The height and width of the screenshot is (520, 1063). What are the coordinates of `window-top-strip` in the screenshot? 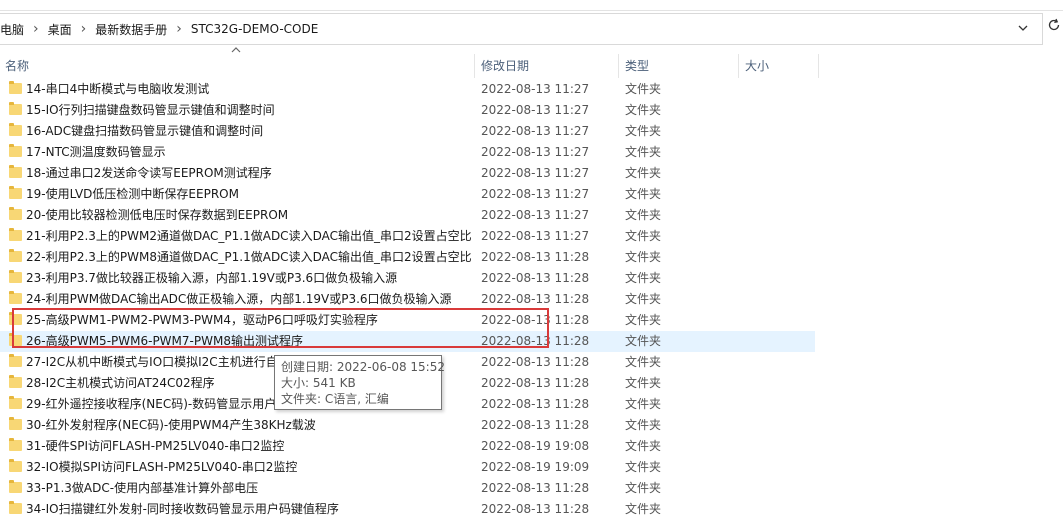 It's located at (531, 5).